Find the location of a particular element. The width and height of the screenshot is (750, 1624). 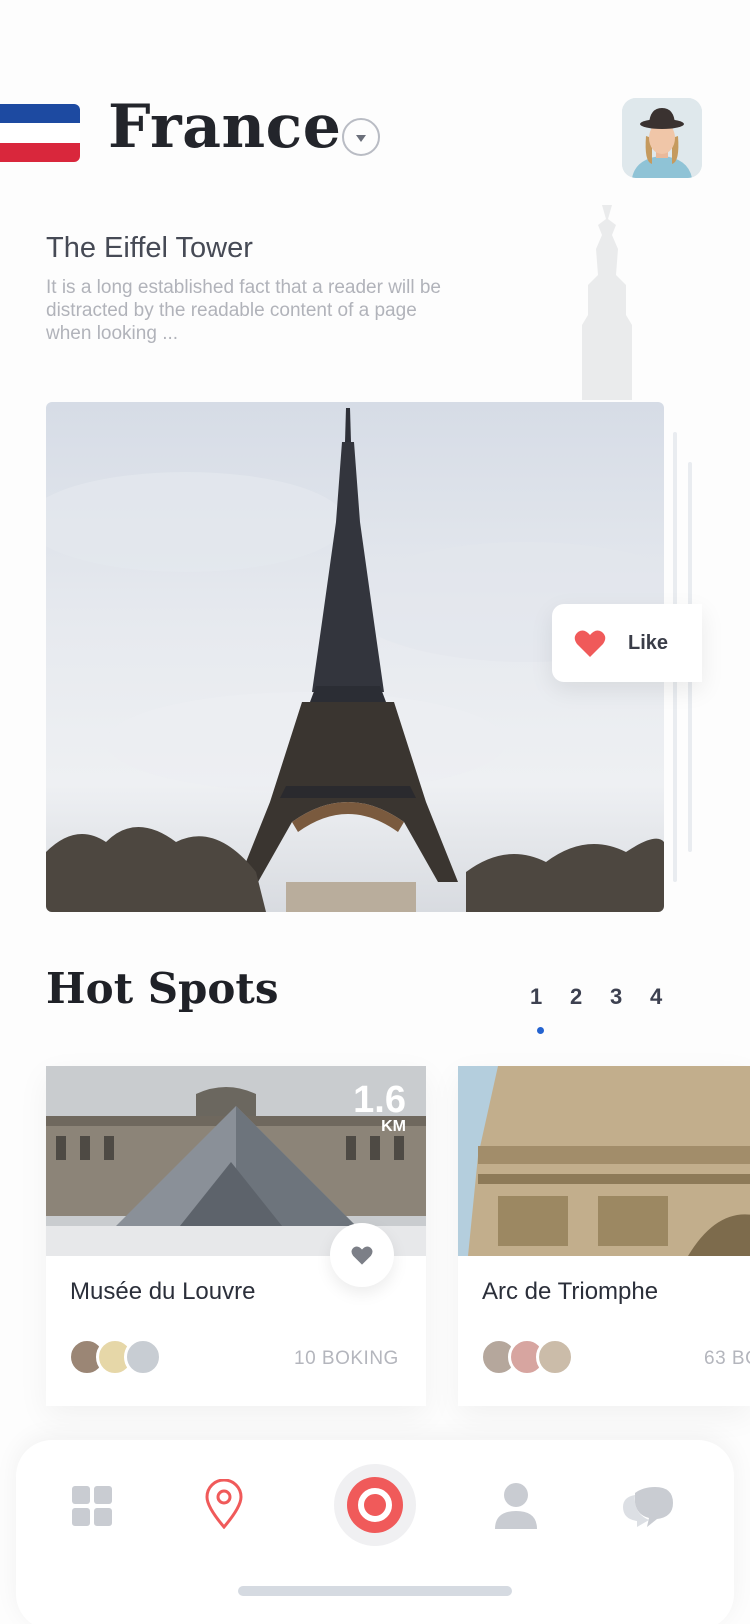

profile-icon is located at coordinates (516, 1506).